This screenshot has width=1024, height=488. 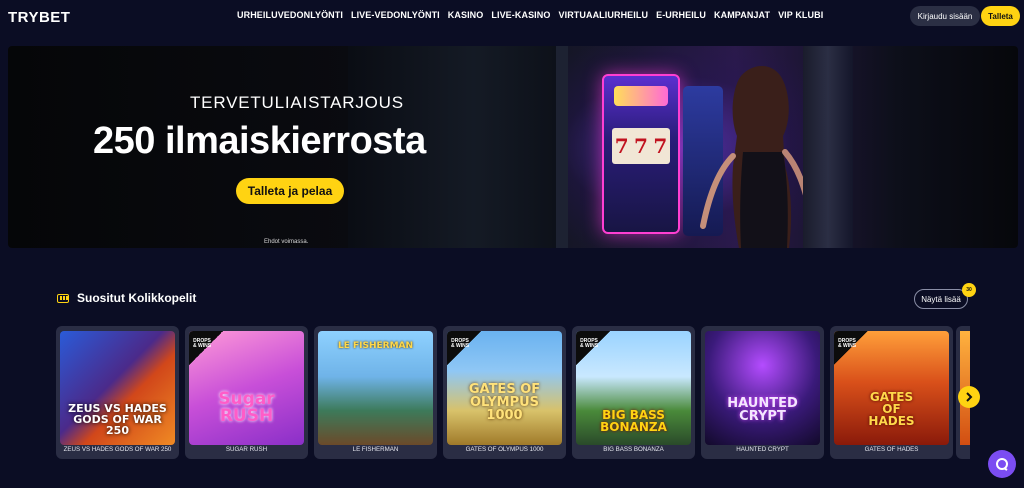 What do you see at coordinates (286, 242) in the screenshot?
I see `hero-terms: Ehdot voimassa.` at bounding box center [286, 242].